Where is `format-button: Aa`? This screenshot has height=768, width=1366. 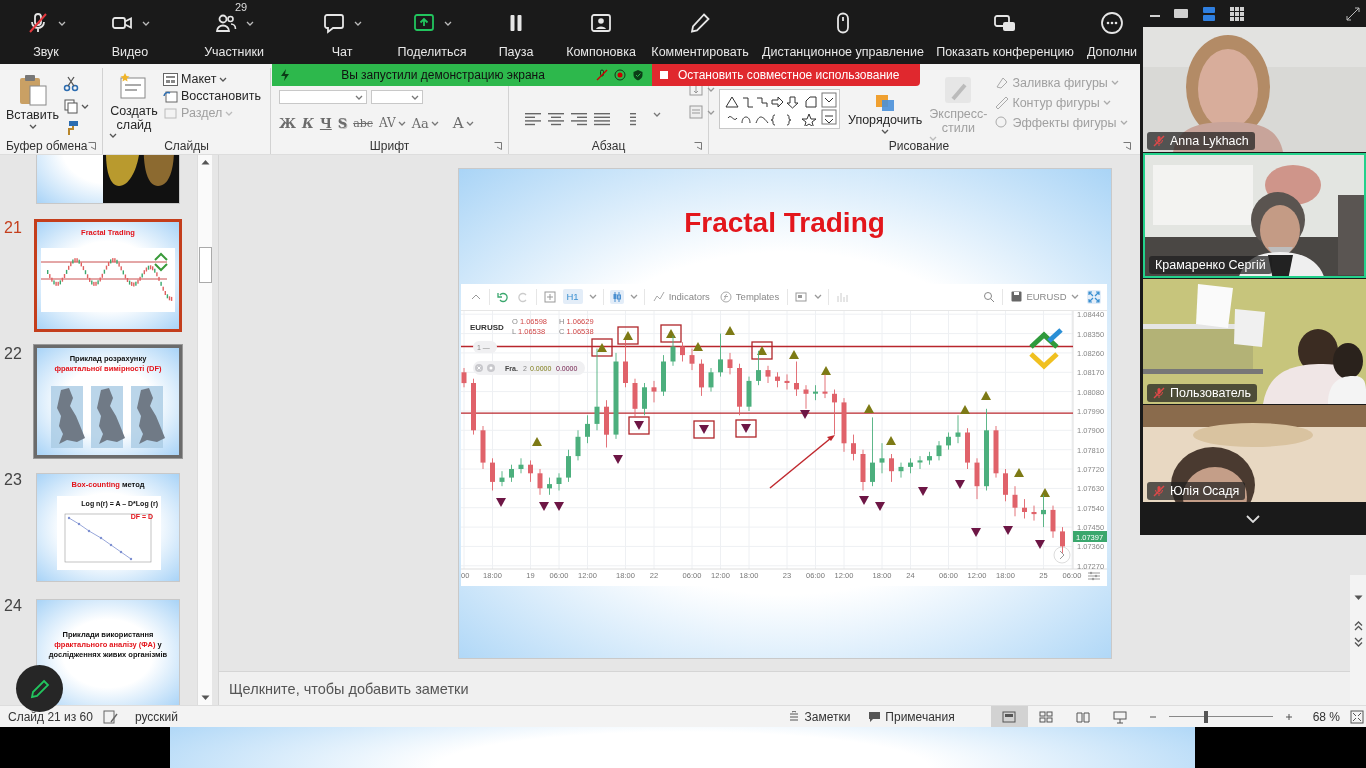 format-button: Aa is located at coordinates (425, 123).